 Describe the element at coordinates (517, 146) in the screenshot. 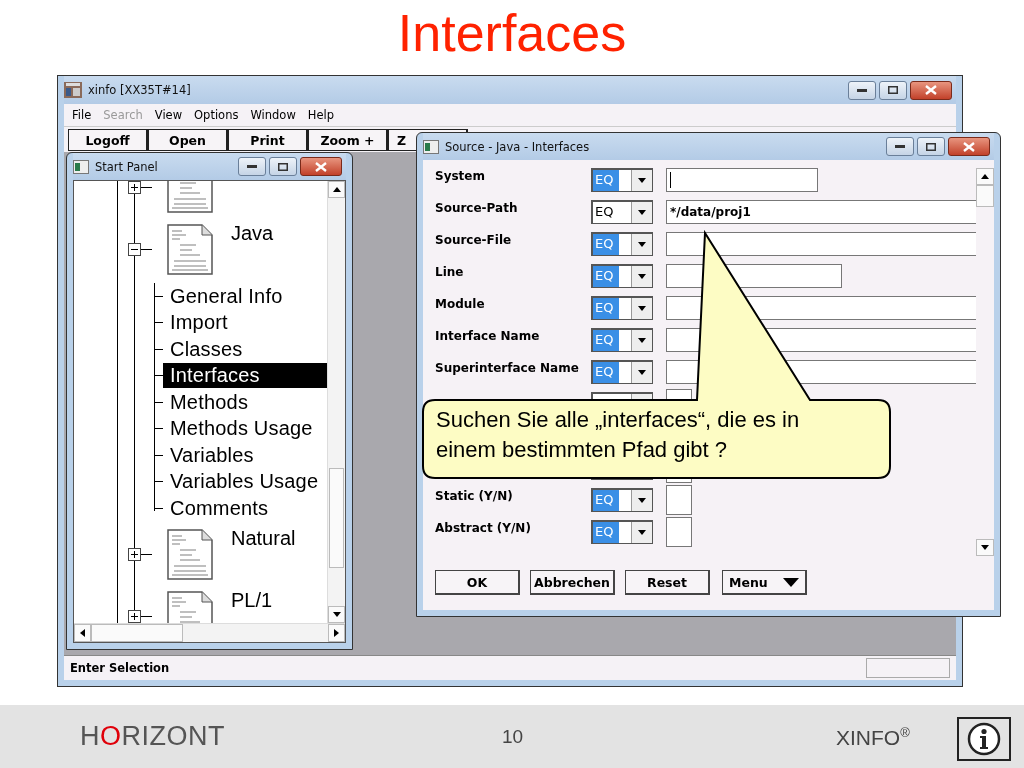

I see `window-title: Source - Java - Interfaces` at that location.